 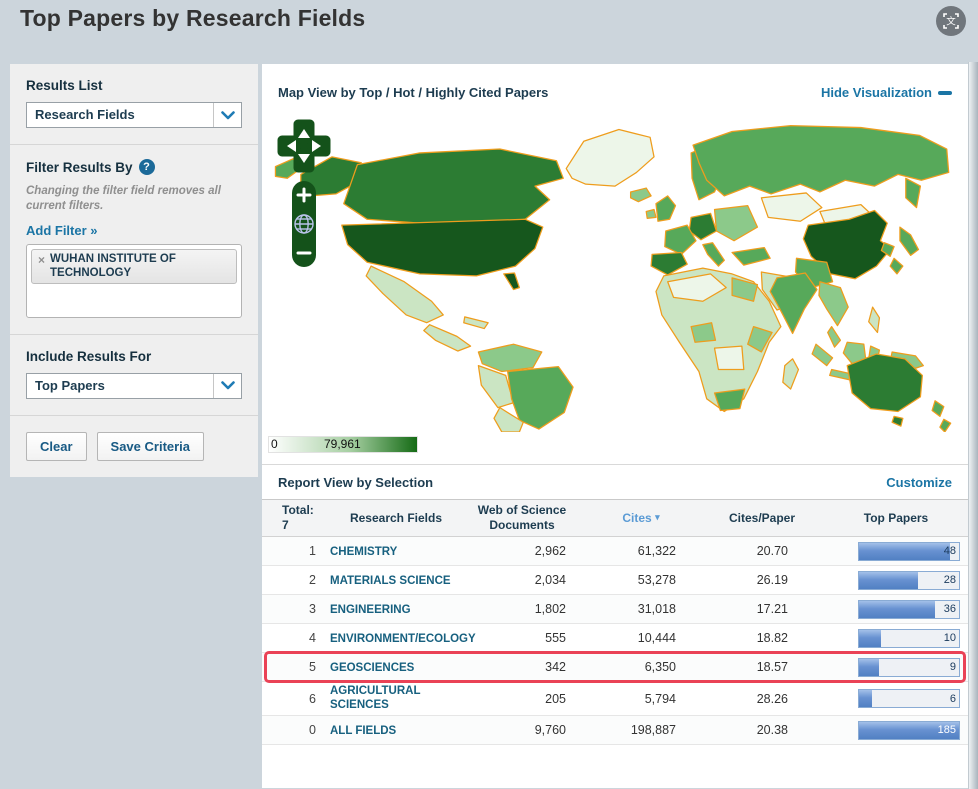 I want to click on column-research-fields: Research Fields, so click(x=396, y=518).